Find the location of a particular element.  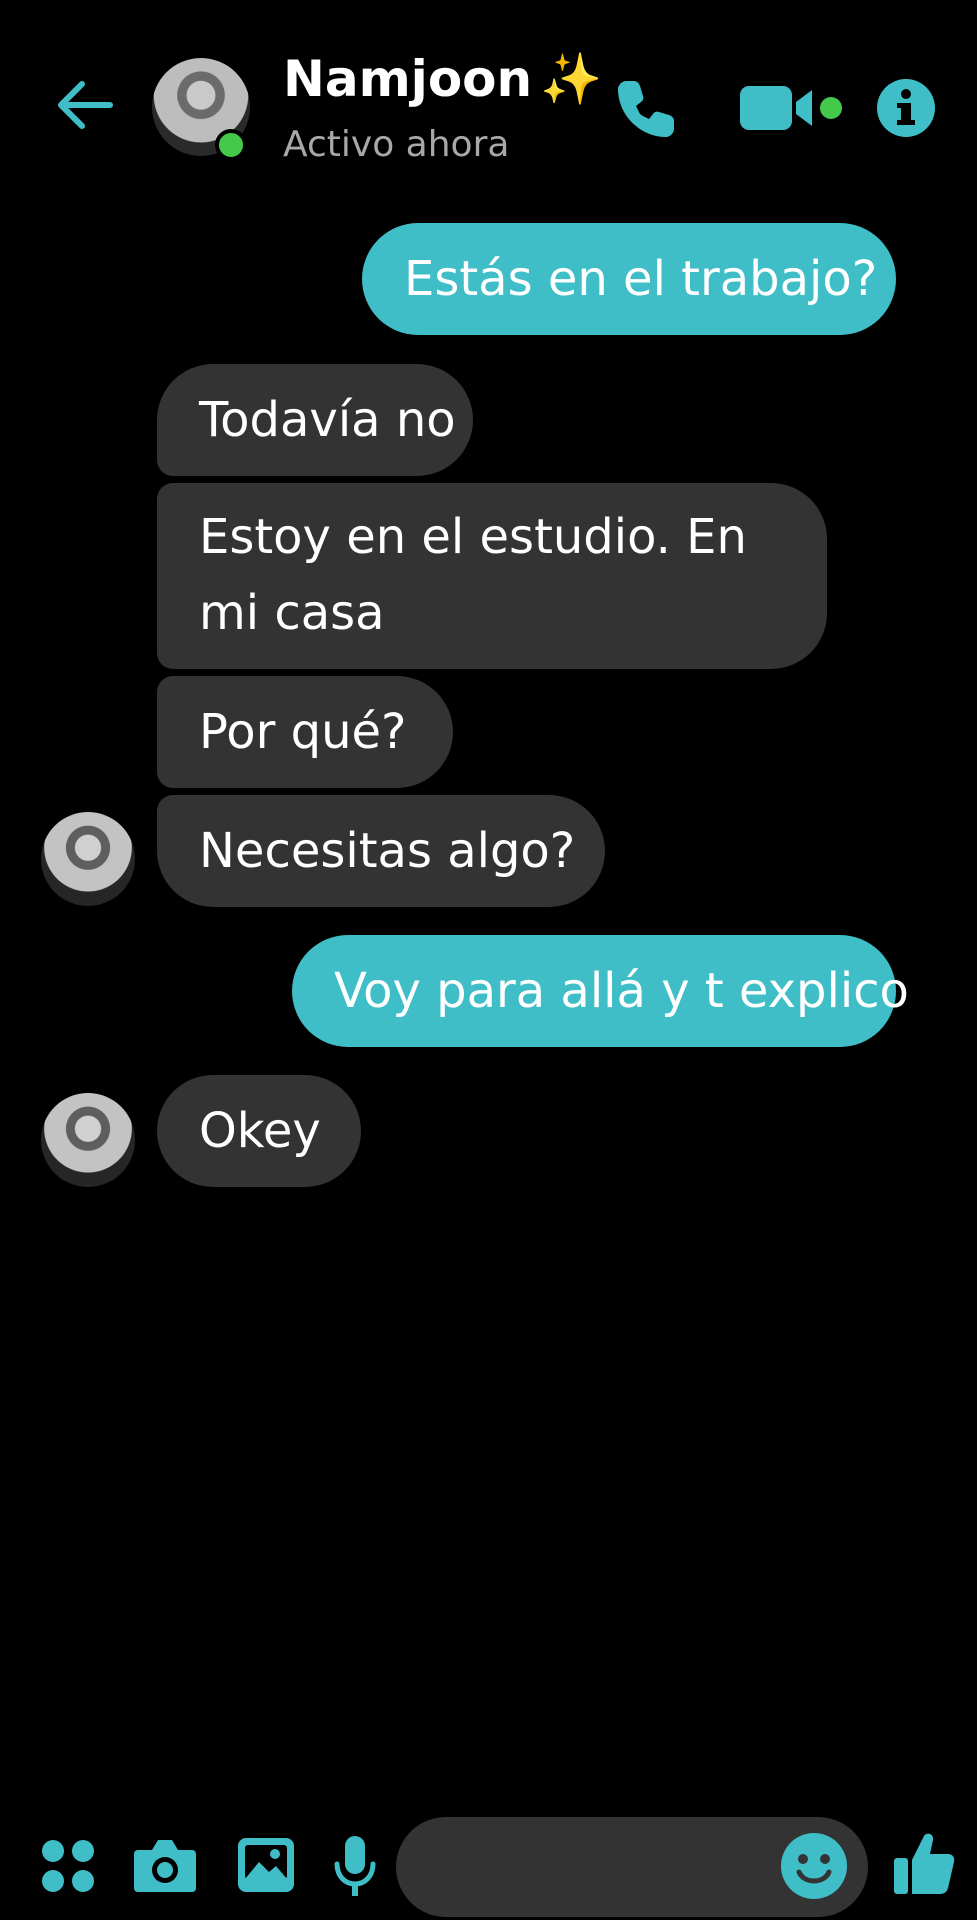

phone-icon is located at coordinates (646, 109).